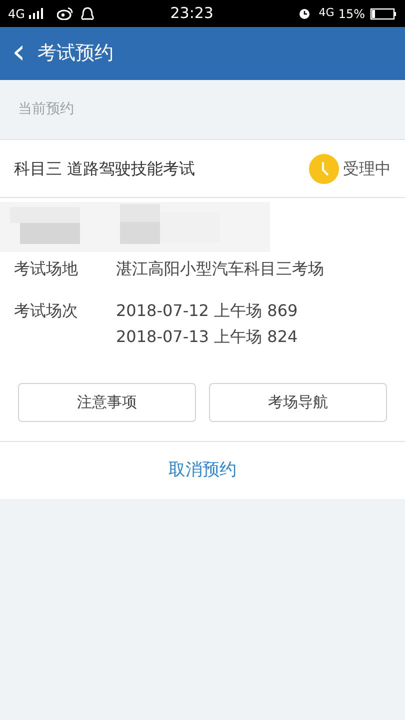 This screenshot has height=720, width=405. What do you see at coordinates (304, 13) in the screenshot?
I see `alarm-icon` at bounding box center [304, 13].